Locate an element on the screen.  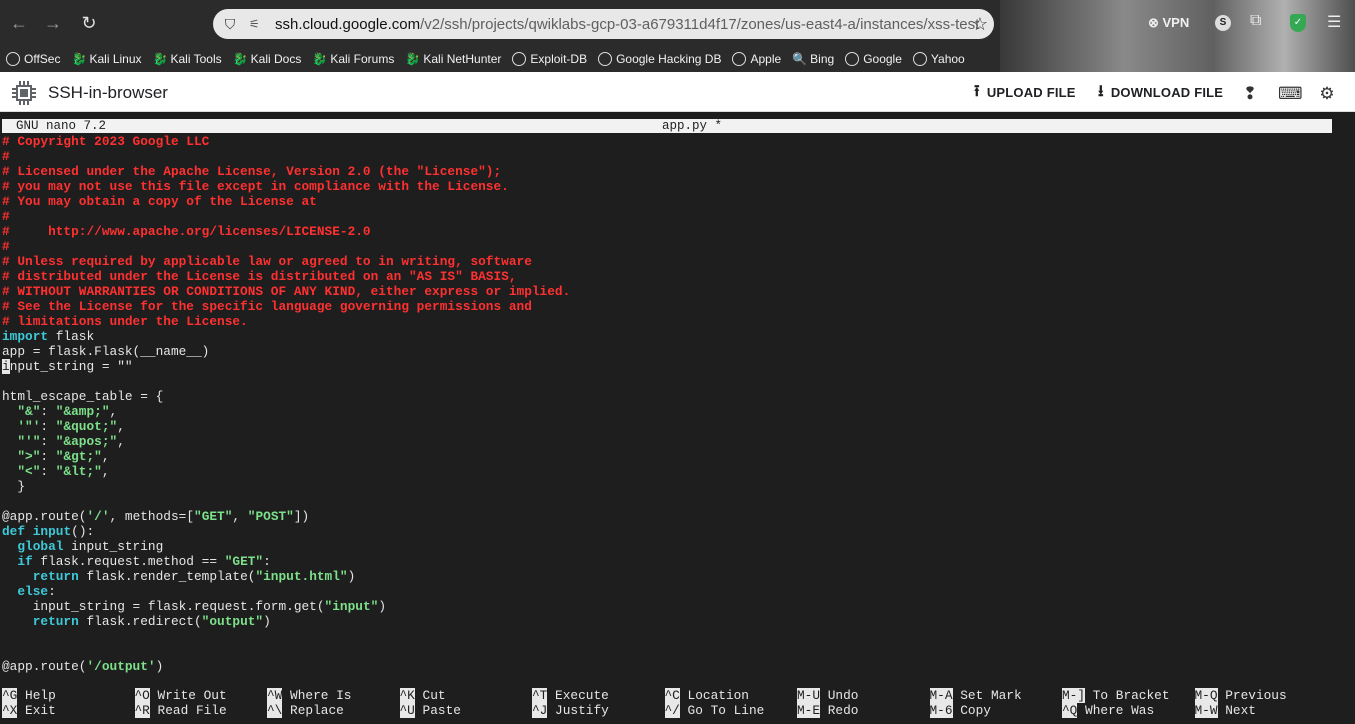
code-line: "'": "&apos;", is located at coordinates (672, 441).